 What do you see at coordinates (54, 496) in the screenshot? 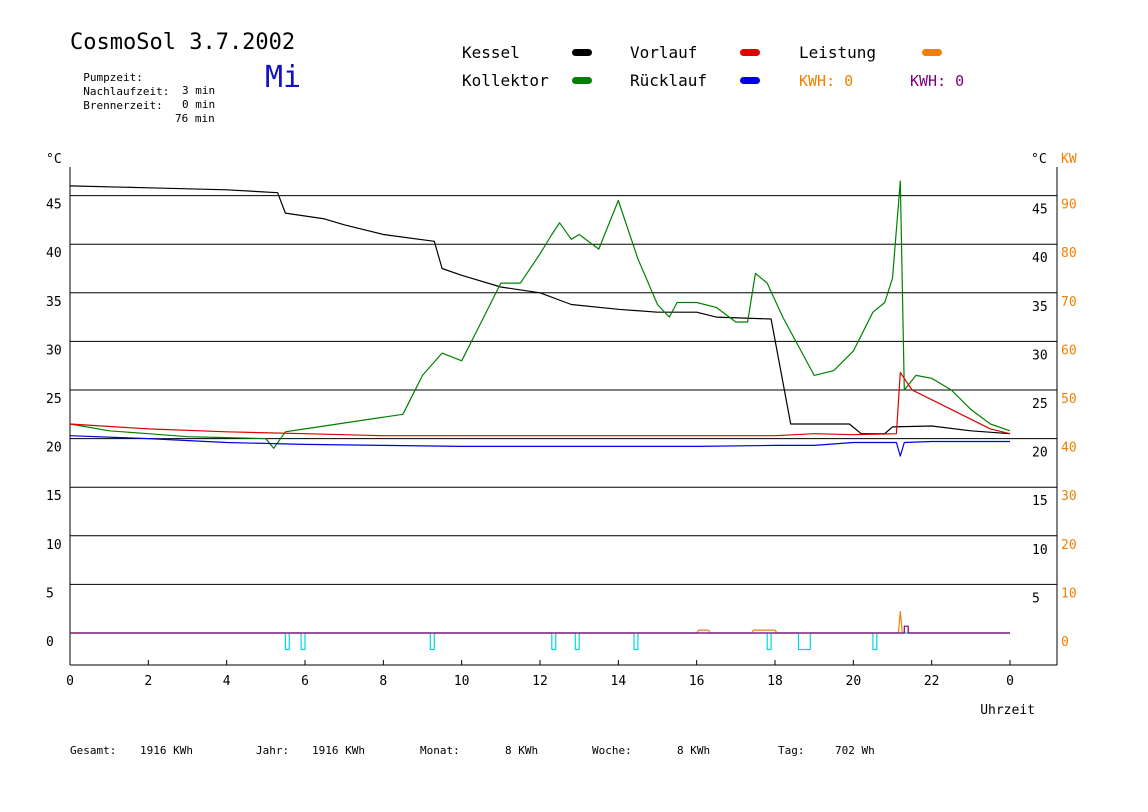
I see `y-tick-label-left: 15` at bounding box center [54, 496].